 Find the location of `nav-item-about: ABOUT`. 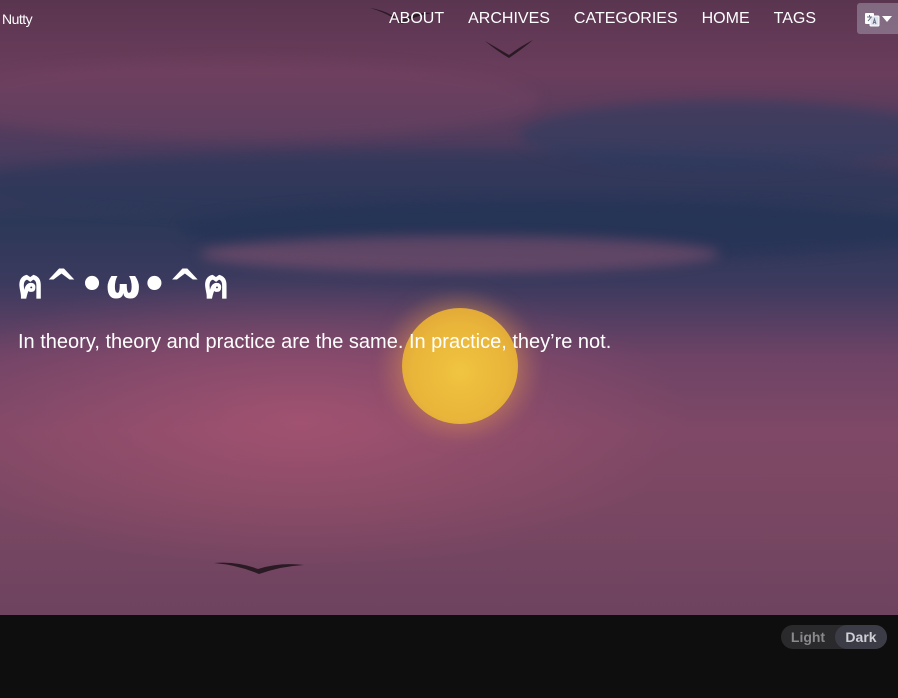

nav-item-about: ABOUT is located at coordinates (416, 19).